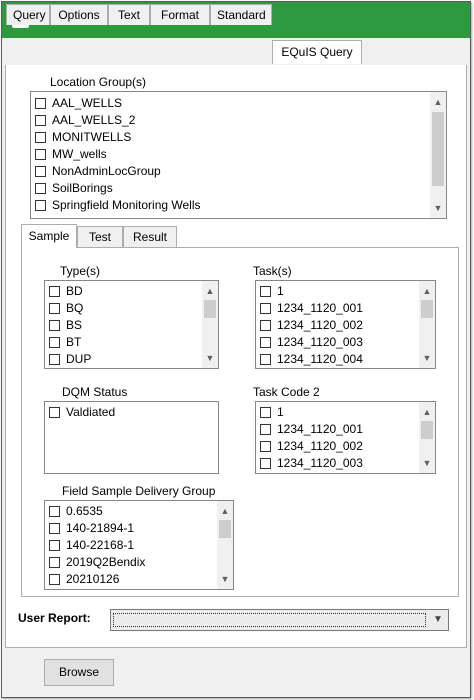 This screenshot has width=474, height=700. I want to click on tab-standard: Standard, so click(241, 14).